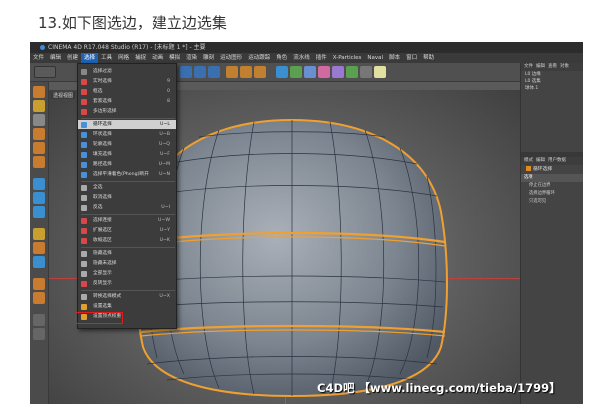 The width and height of the screenshot is (593, 409). Describe the element at coordinates (191, 58) in the screenshot. I see `menu-9: 渲染` at that location.